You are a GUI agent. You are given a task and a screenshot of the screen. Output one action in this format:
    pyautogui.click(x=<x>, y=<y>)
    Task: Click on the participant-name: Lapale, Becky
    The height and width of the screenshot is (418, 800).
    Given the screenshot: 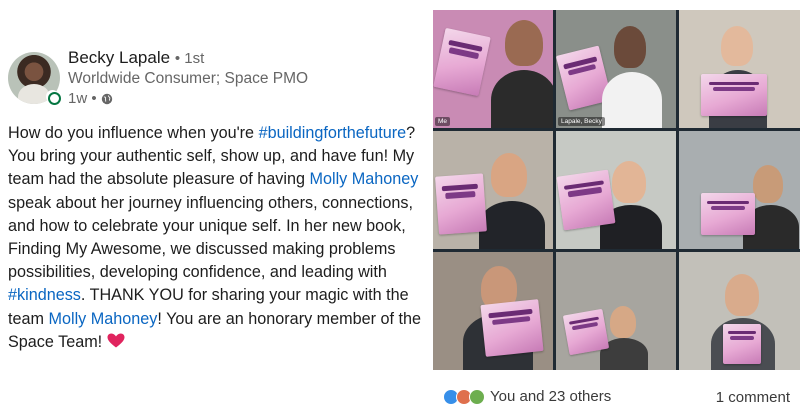 What is the action you would take?
    pyautogui.click(x=581, y=121)
    